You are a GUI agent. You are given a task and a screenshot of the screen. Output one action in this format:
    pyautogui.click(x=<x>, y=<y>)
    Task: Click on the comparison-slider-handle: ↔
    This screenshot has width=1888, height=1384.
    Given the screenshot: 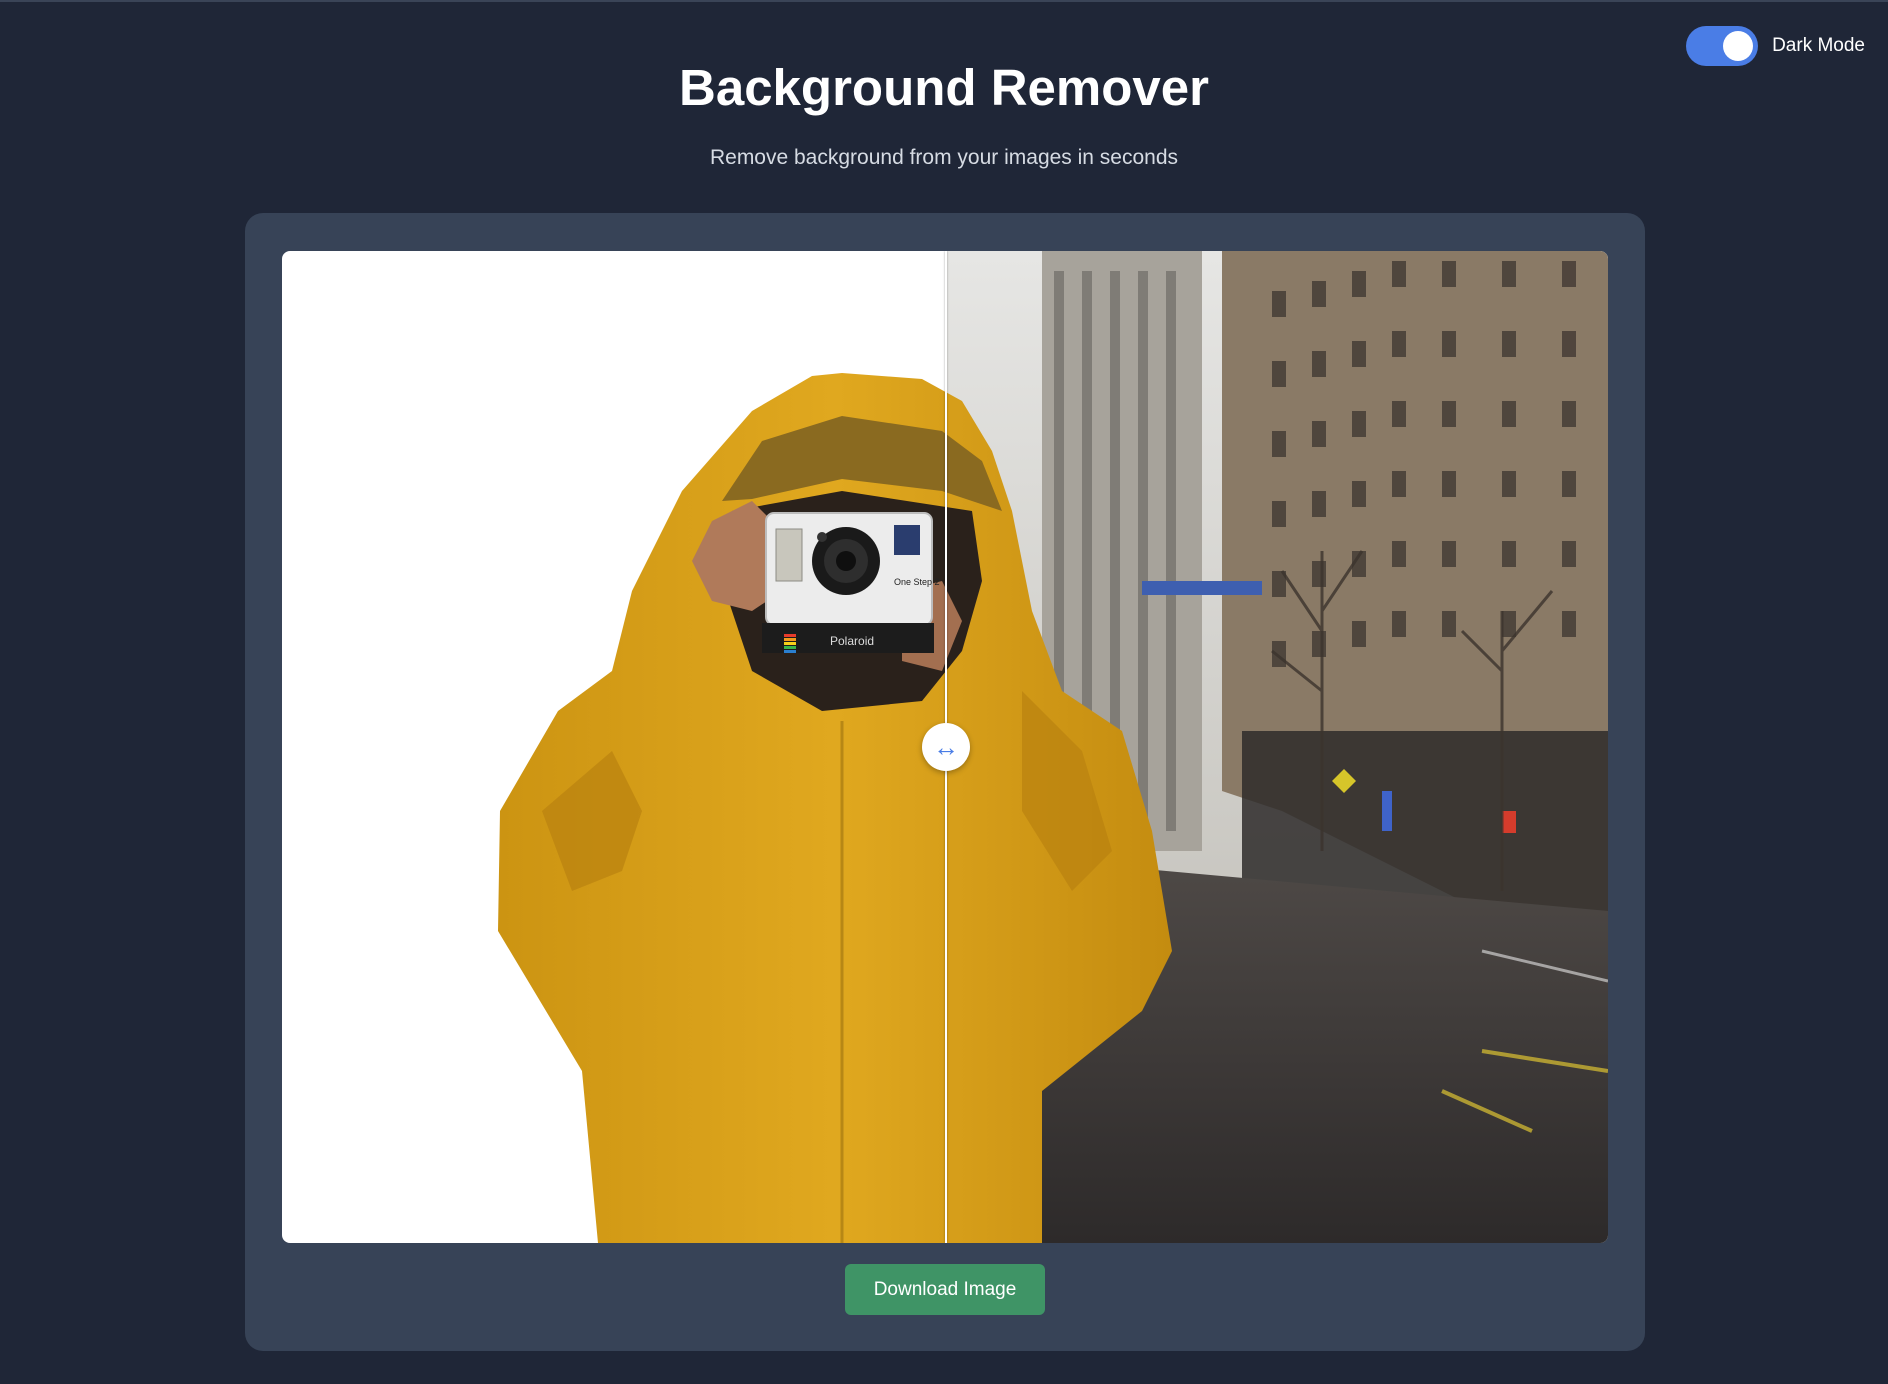 What is the action you would take?
    pyautogui.click(x=946, y=747)
    